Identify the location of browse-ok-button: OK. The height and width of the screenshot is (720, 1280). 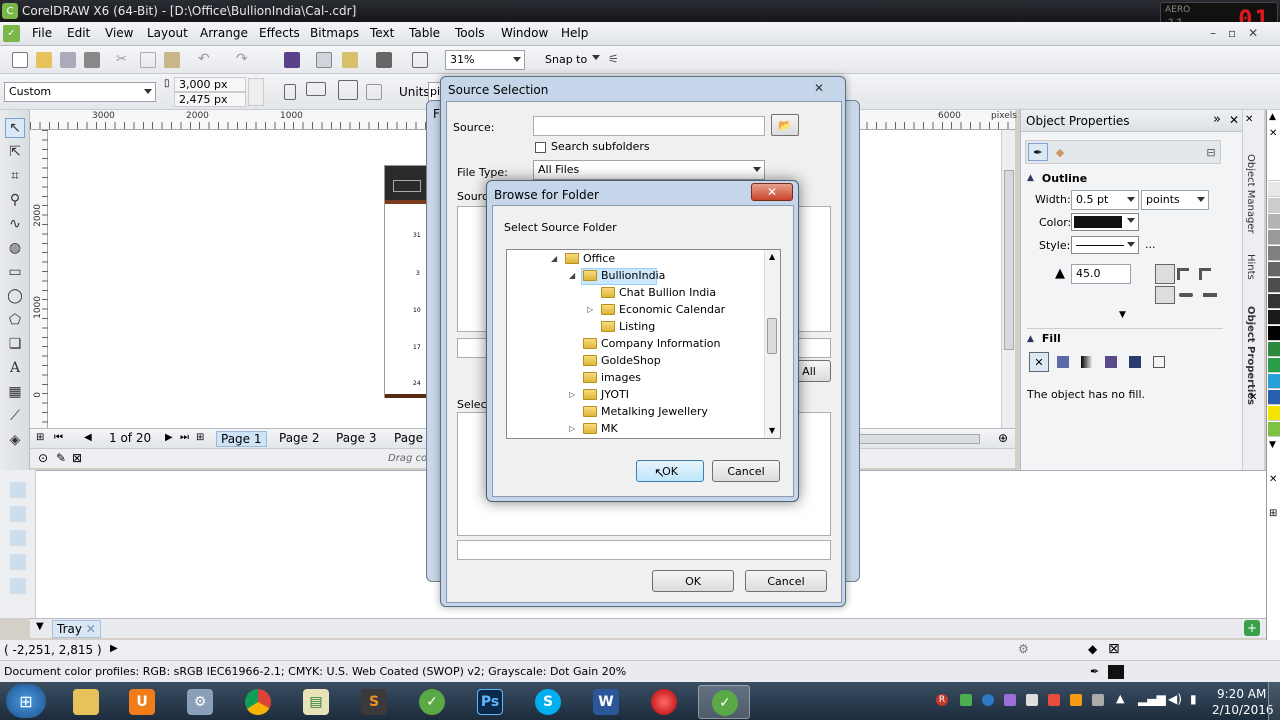
(670, 471).